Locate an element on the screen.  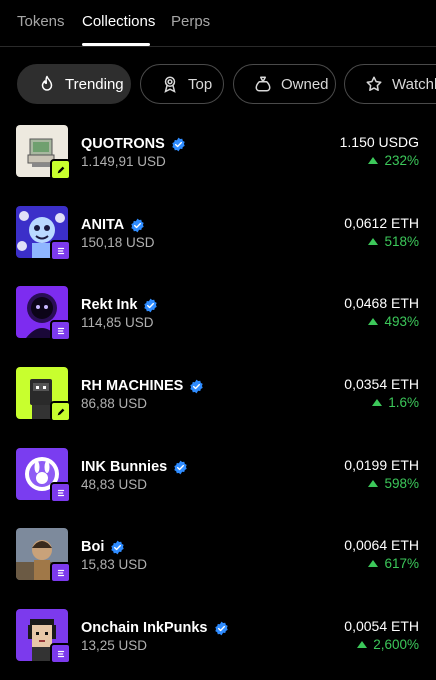
collection-value: 13,25 USD is located at coordinates (114, 645).